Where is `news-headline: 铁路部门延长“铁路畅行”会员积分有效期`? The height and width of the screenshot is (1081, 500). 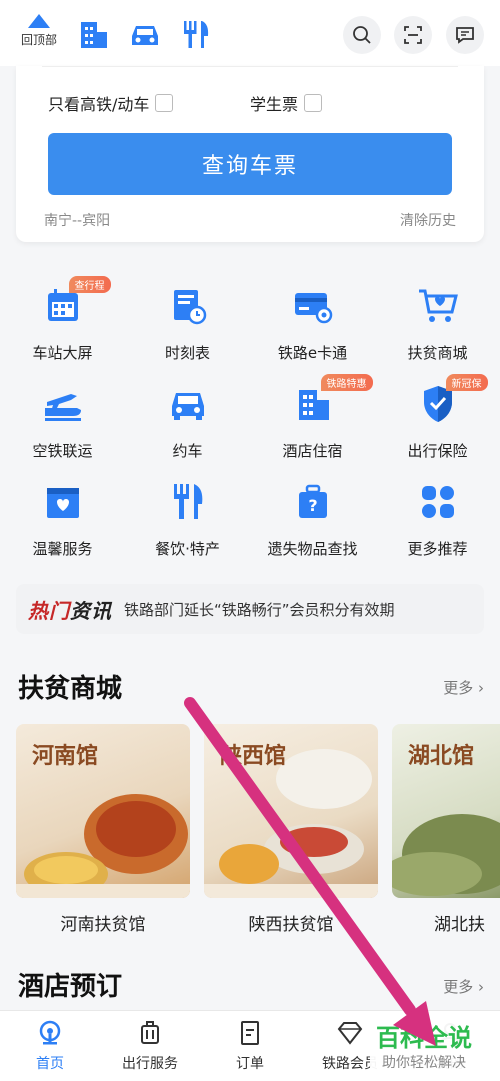
news-headline: 铁路部门延长“铁路畅行”会员积分有效期 is located at coordinates (259, 609).